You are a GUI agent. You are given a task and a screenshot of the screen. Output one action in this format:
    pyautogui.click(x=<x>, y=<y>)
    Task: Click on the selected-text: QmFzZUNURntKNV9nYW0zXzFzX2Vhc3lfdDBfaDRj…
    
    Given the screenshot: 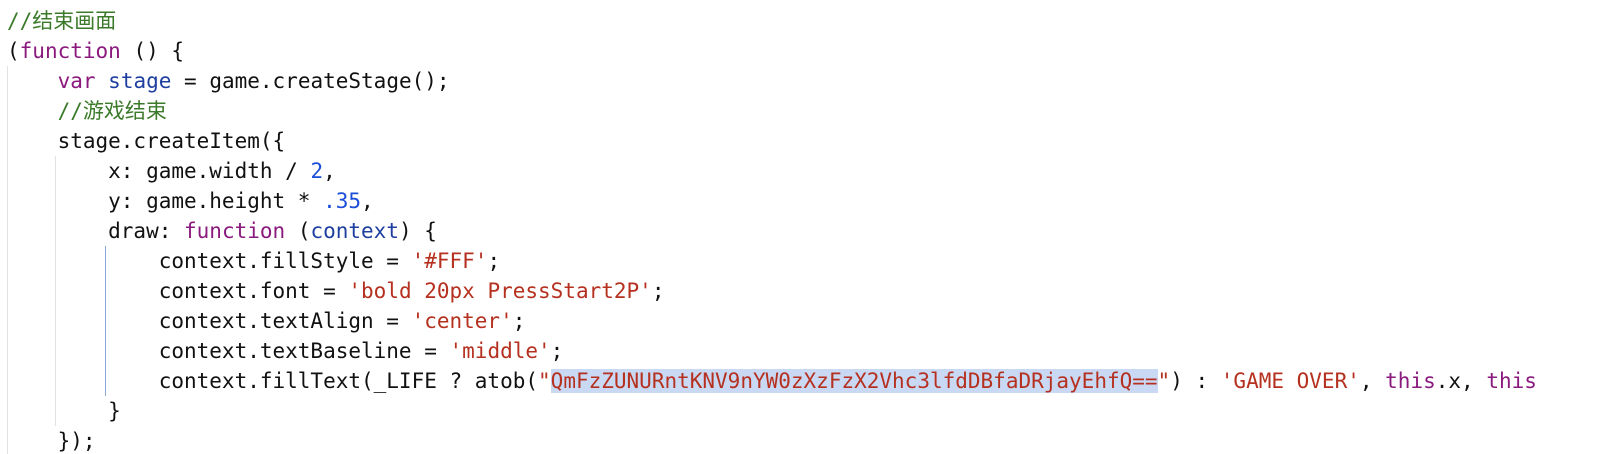 What is the action you would take?
    pyautogui.click(x=854, y=381)
    